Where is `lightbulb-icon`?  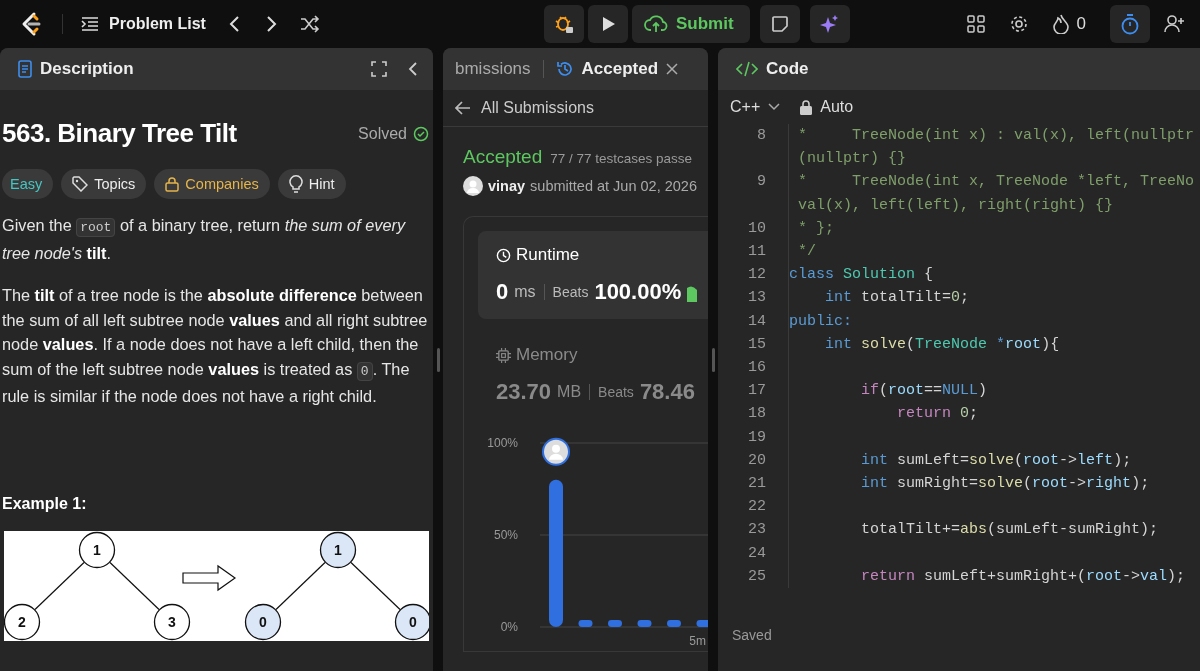
lightbulb-icon is located at coordinates (295, 184).